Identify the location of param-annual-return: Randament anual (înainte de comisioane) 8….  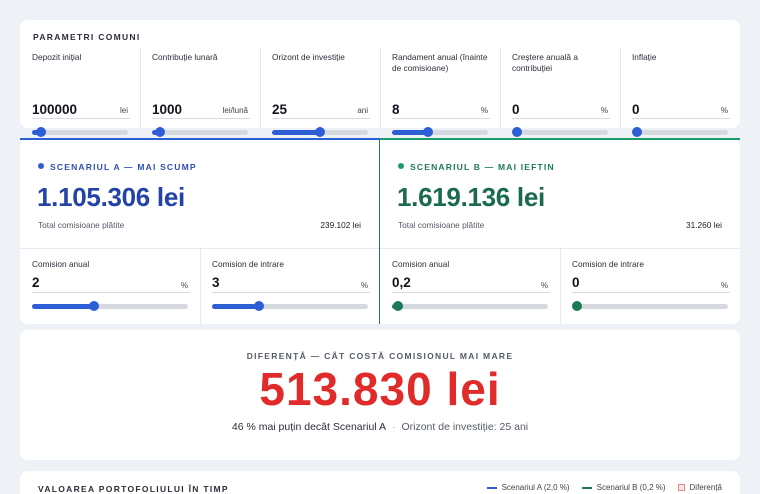
(440, 92).